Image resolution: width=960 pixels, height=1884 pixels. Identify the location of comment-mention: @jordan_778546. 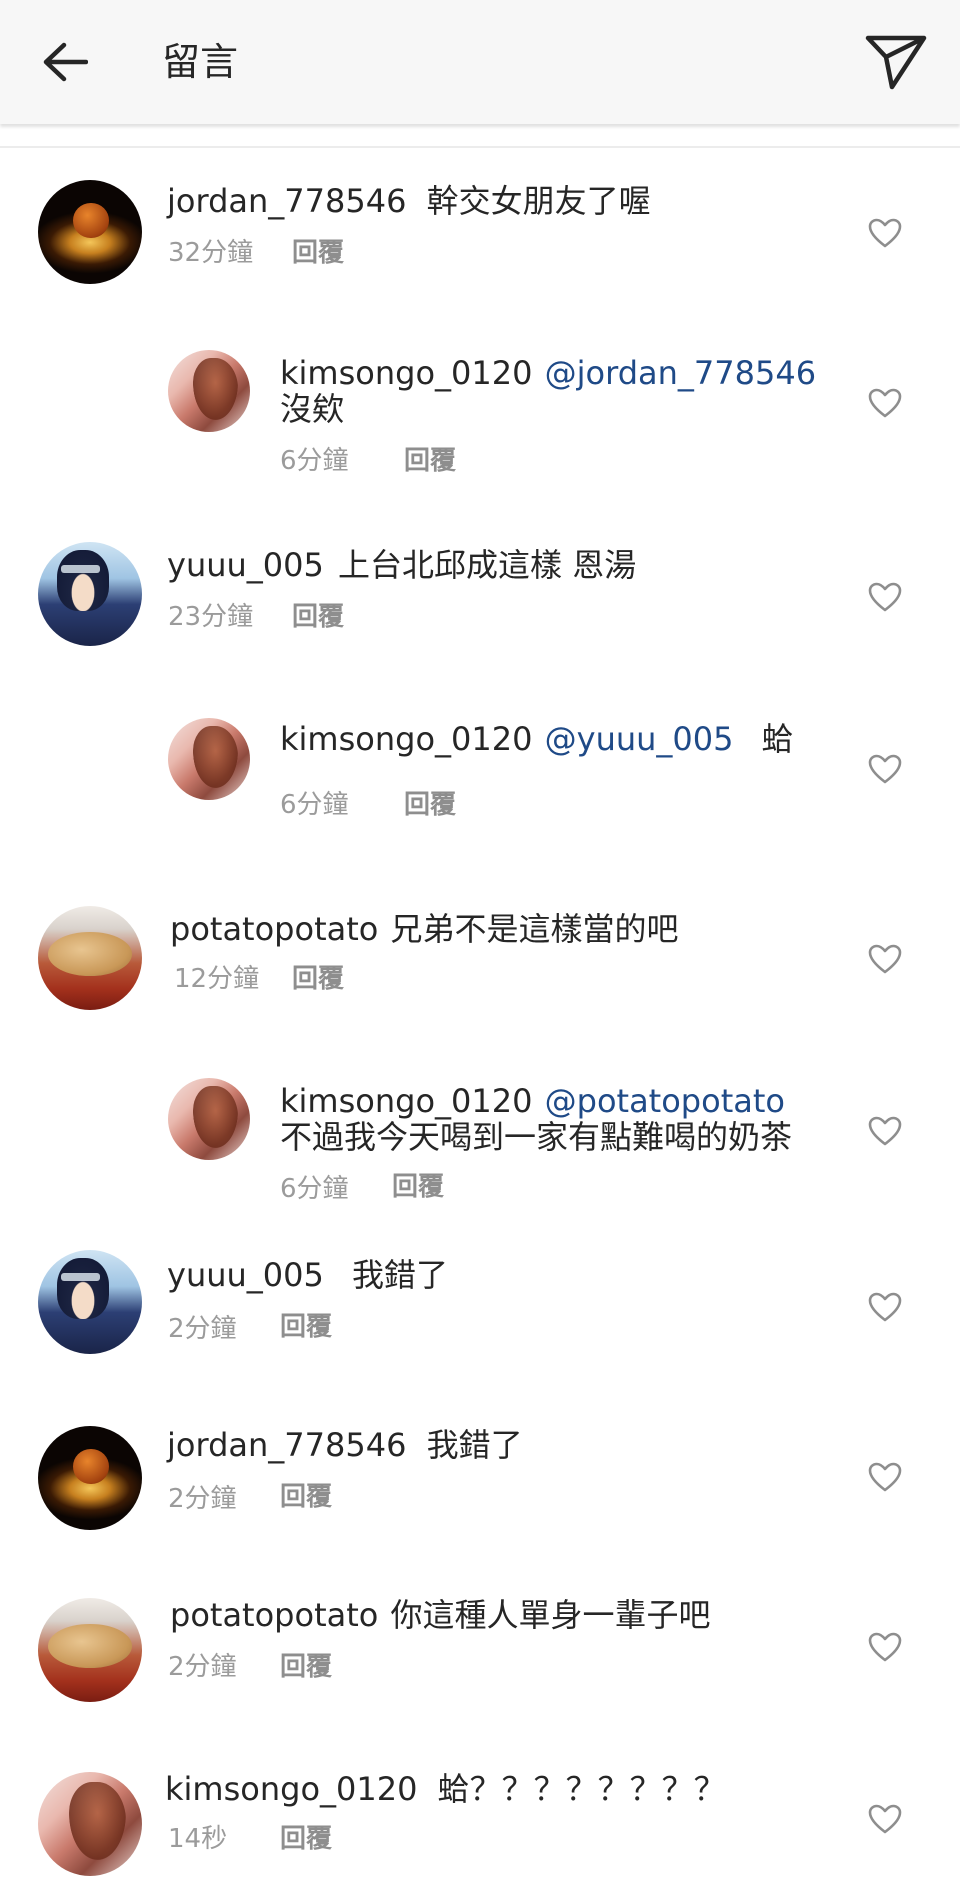
(680, 373).